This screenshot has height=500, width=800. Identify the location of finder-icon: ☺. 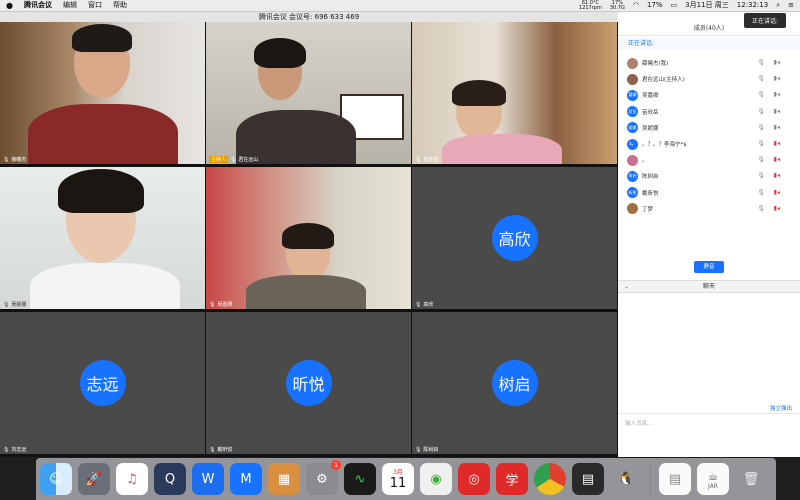
(56, 479).